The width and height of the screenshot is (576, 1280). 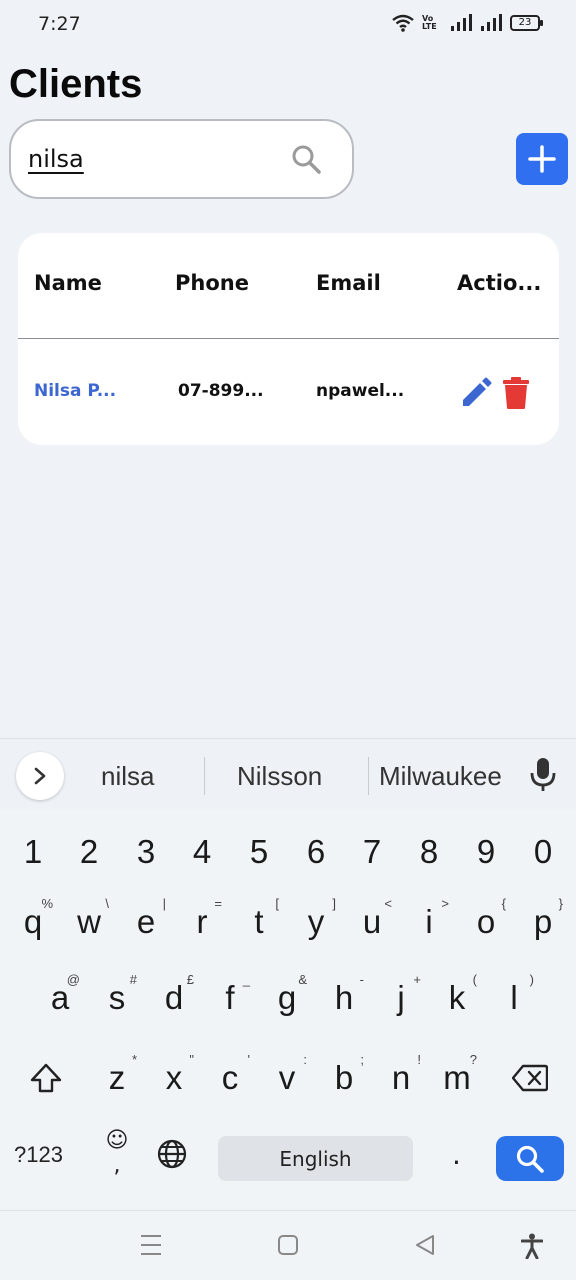 I want to click on keyboard-search-button, so click(x=530, y=1158).